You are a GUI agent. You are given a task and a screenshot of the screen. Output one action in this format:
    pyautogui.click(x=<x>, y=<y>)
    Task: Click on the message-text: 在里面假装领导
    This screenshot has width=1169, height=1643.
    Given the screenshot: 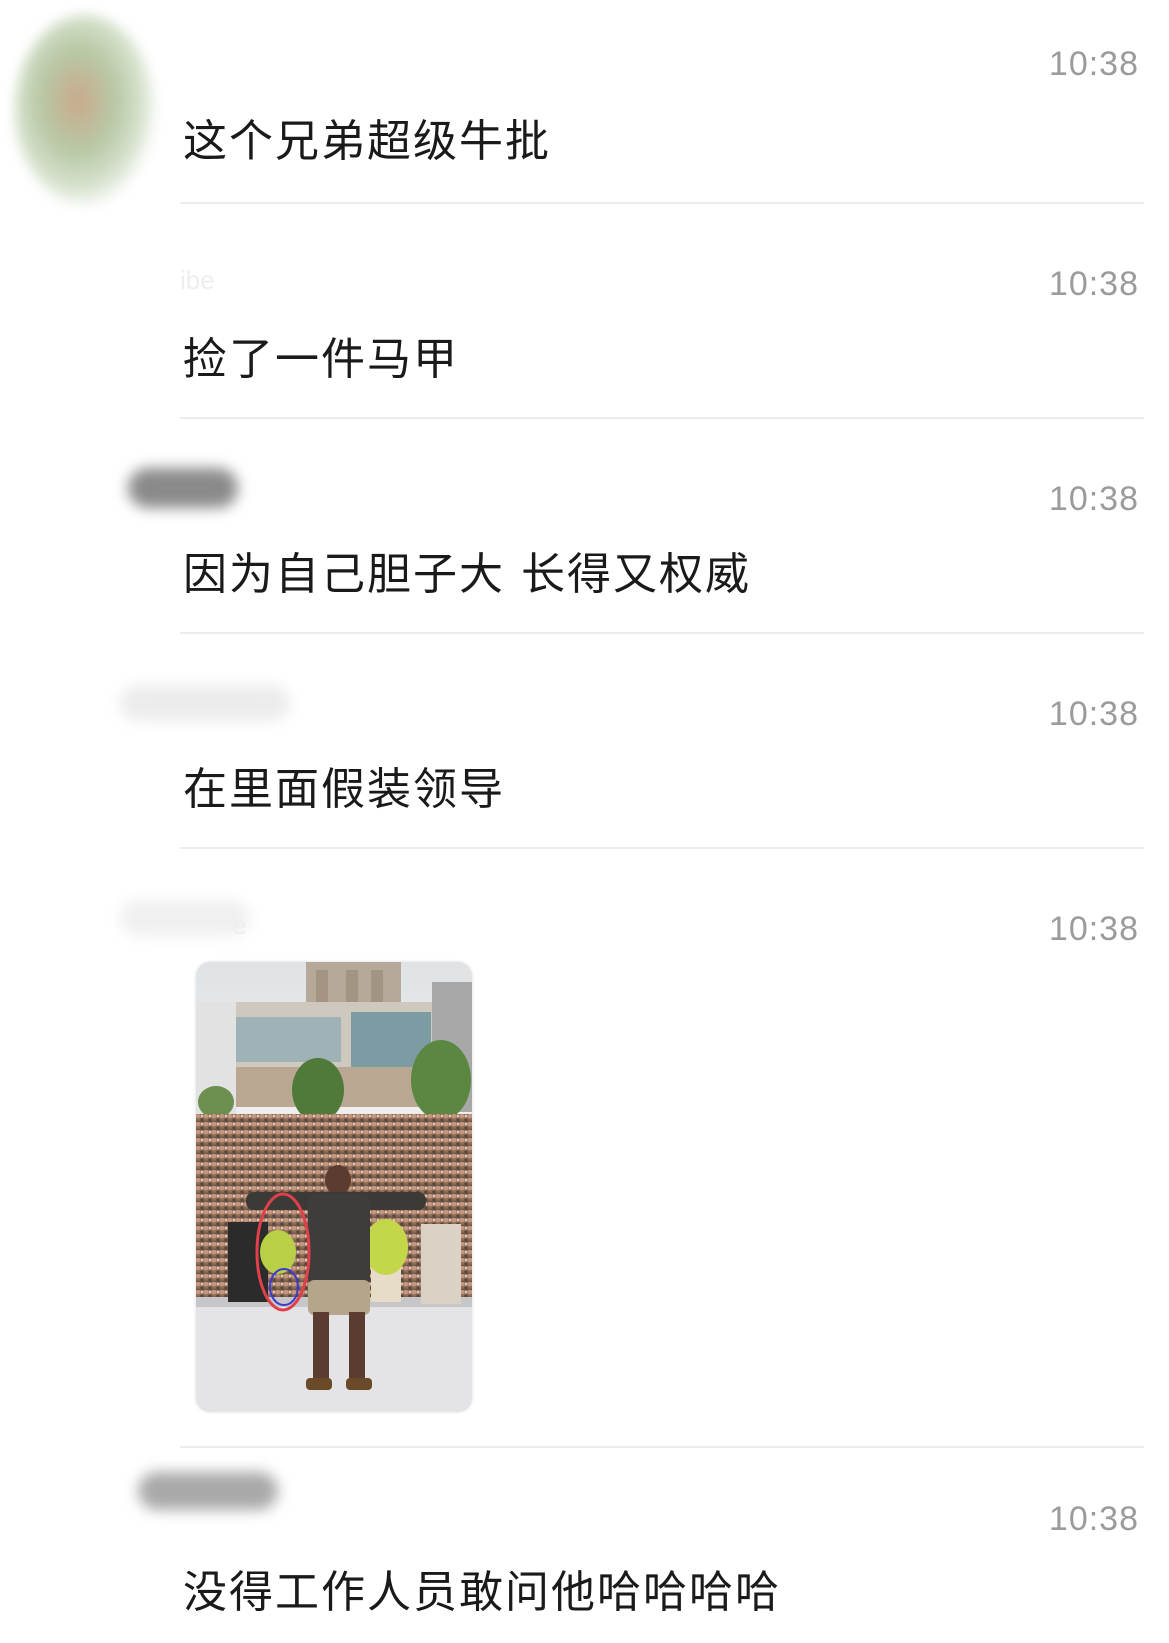 What is the action you would take?
    pyautogui.click(x=344, y=789)
    